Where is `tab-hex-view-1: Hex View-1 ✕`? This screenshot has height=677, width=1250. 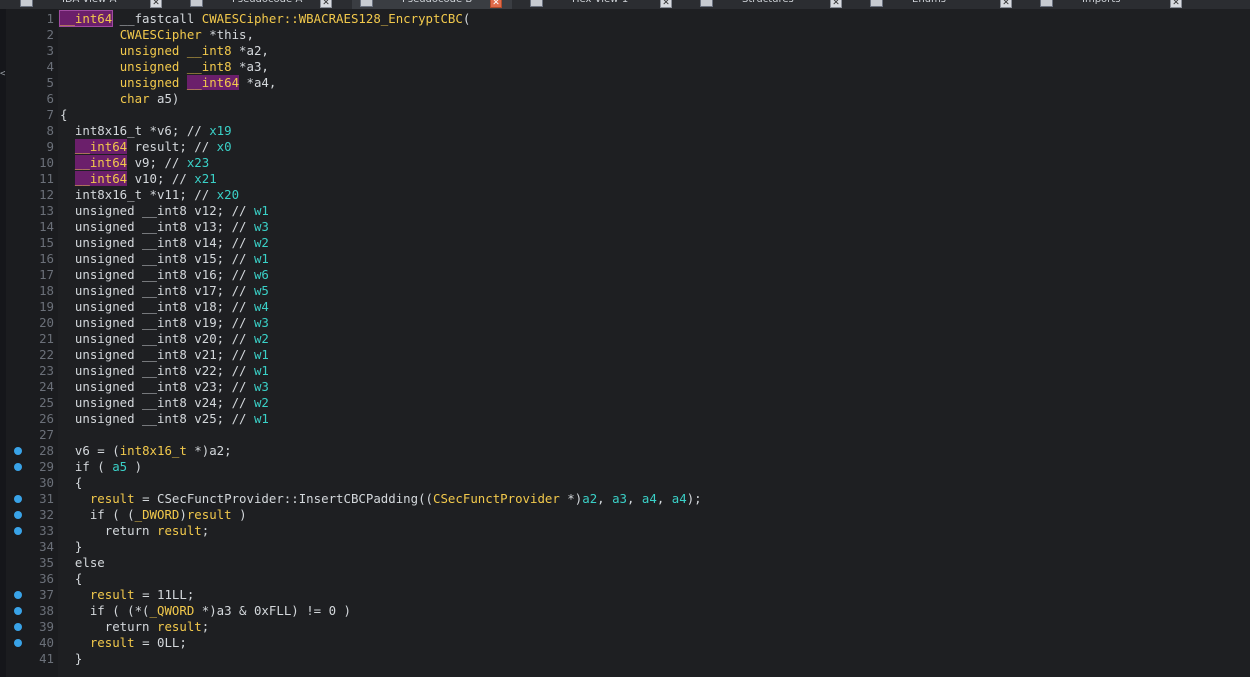
tab-hex-view-1: Hex View-1 ✕ is located at coordinates (602, 4).